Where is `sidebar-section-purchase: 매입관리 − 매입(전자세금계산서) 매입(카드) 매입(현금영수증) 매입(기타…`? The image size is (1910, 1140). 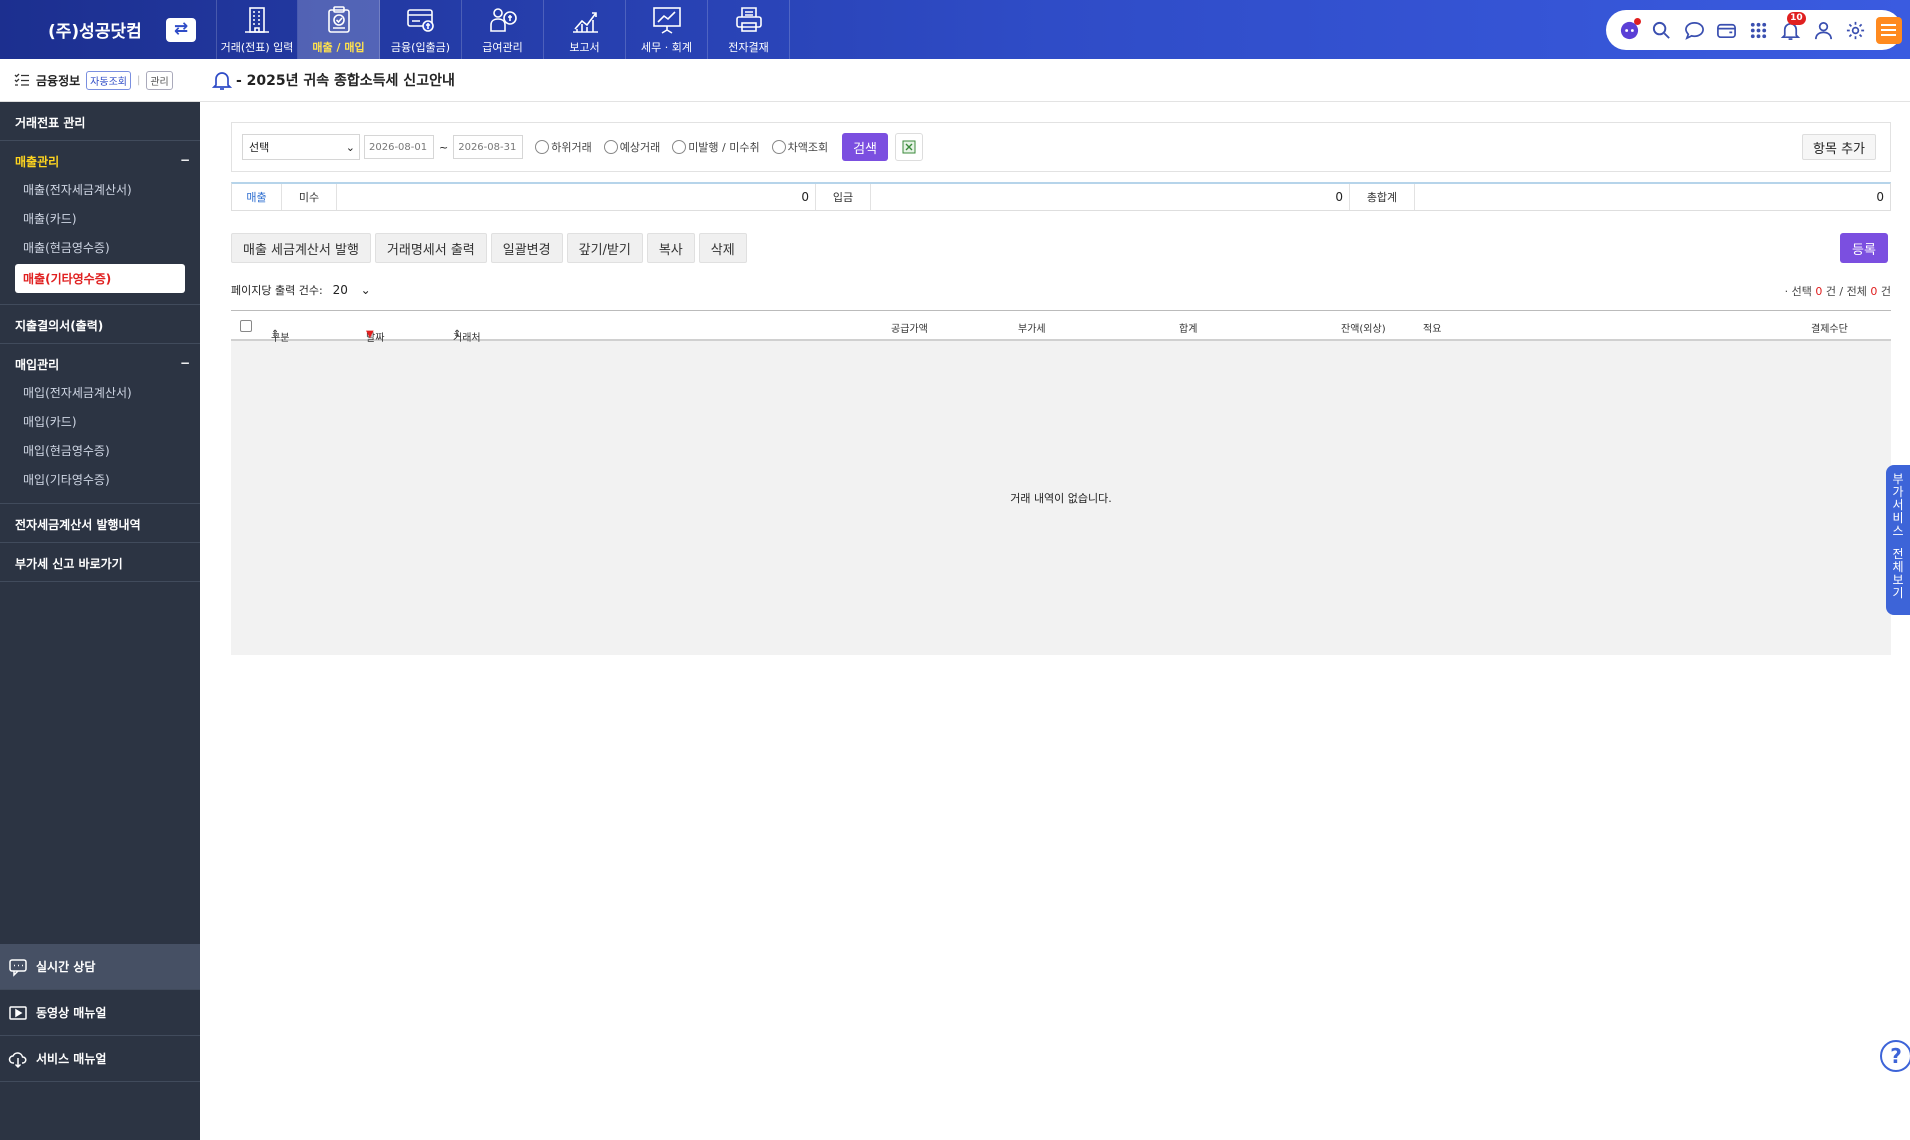 sidebar-section-purchase: 매입관리 − 매입(전자세금계산서) 매입(카드) 매입(현금영수증) 매입(기타… is located at coordinates (100, 424).